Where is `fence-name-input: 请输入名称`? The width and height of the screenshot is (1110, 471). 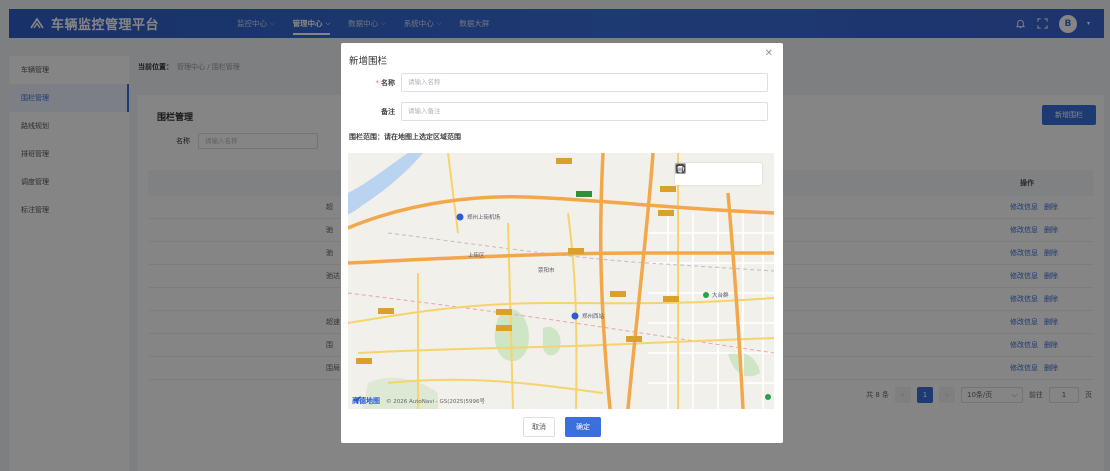 fence-name-input: 请输入名称 is located at coordinates (584, 82).